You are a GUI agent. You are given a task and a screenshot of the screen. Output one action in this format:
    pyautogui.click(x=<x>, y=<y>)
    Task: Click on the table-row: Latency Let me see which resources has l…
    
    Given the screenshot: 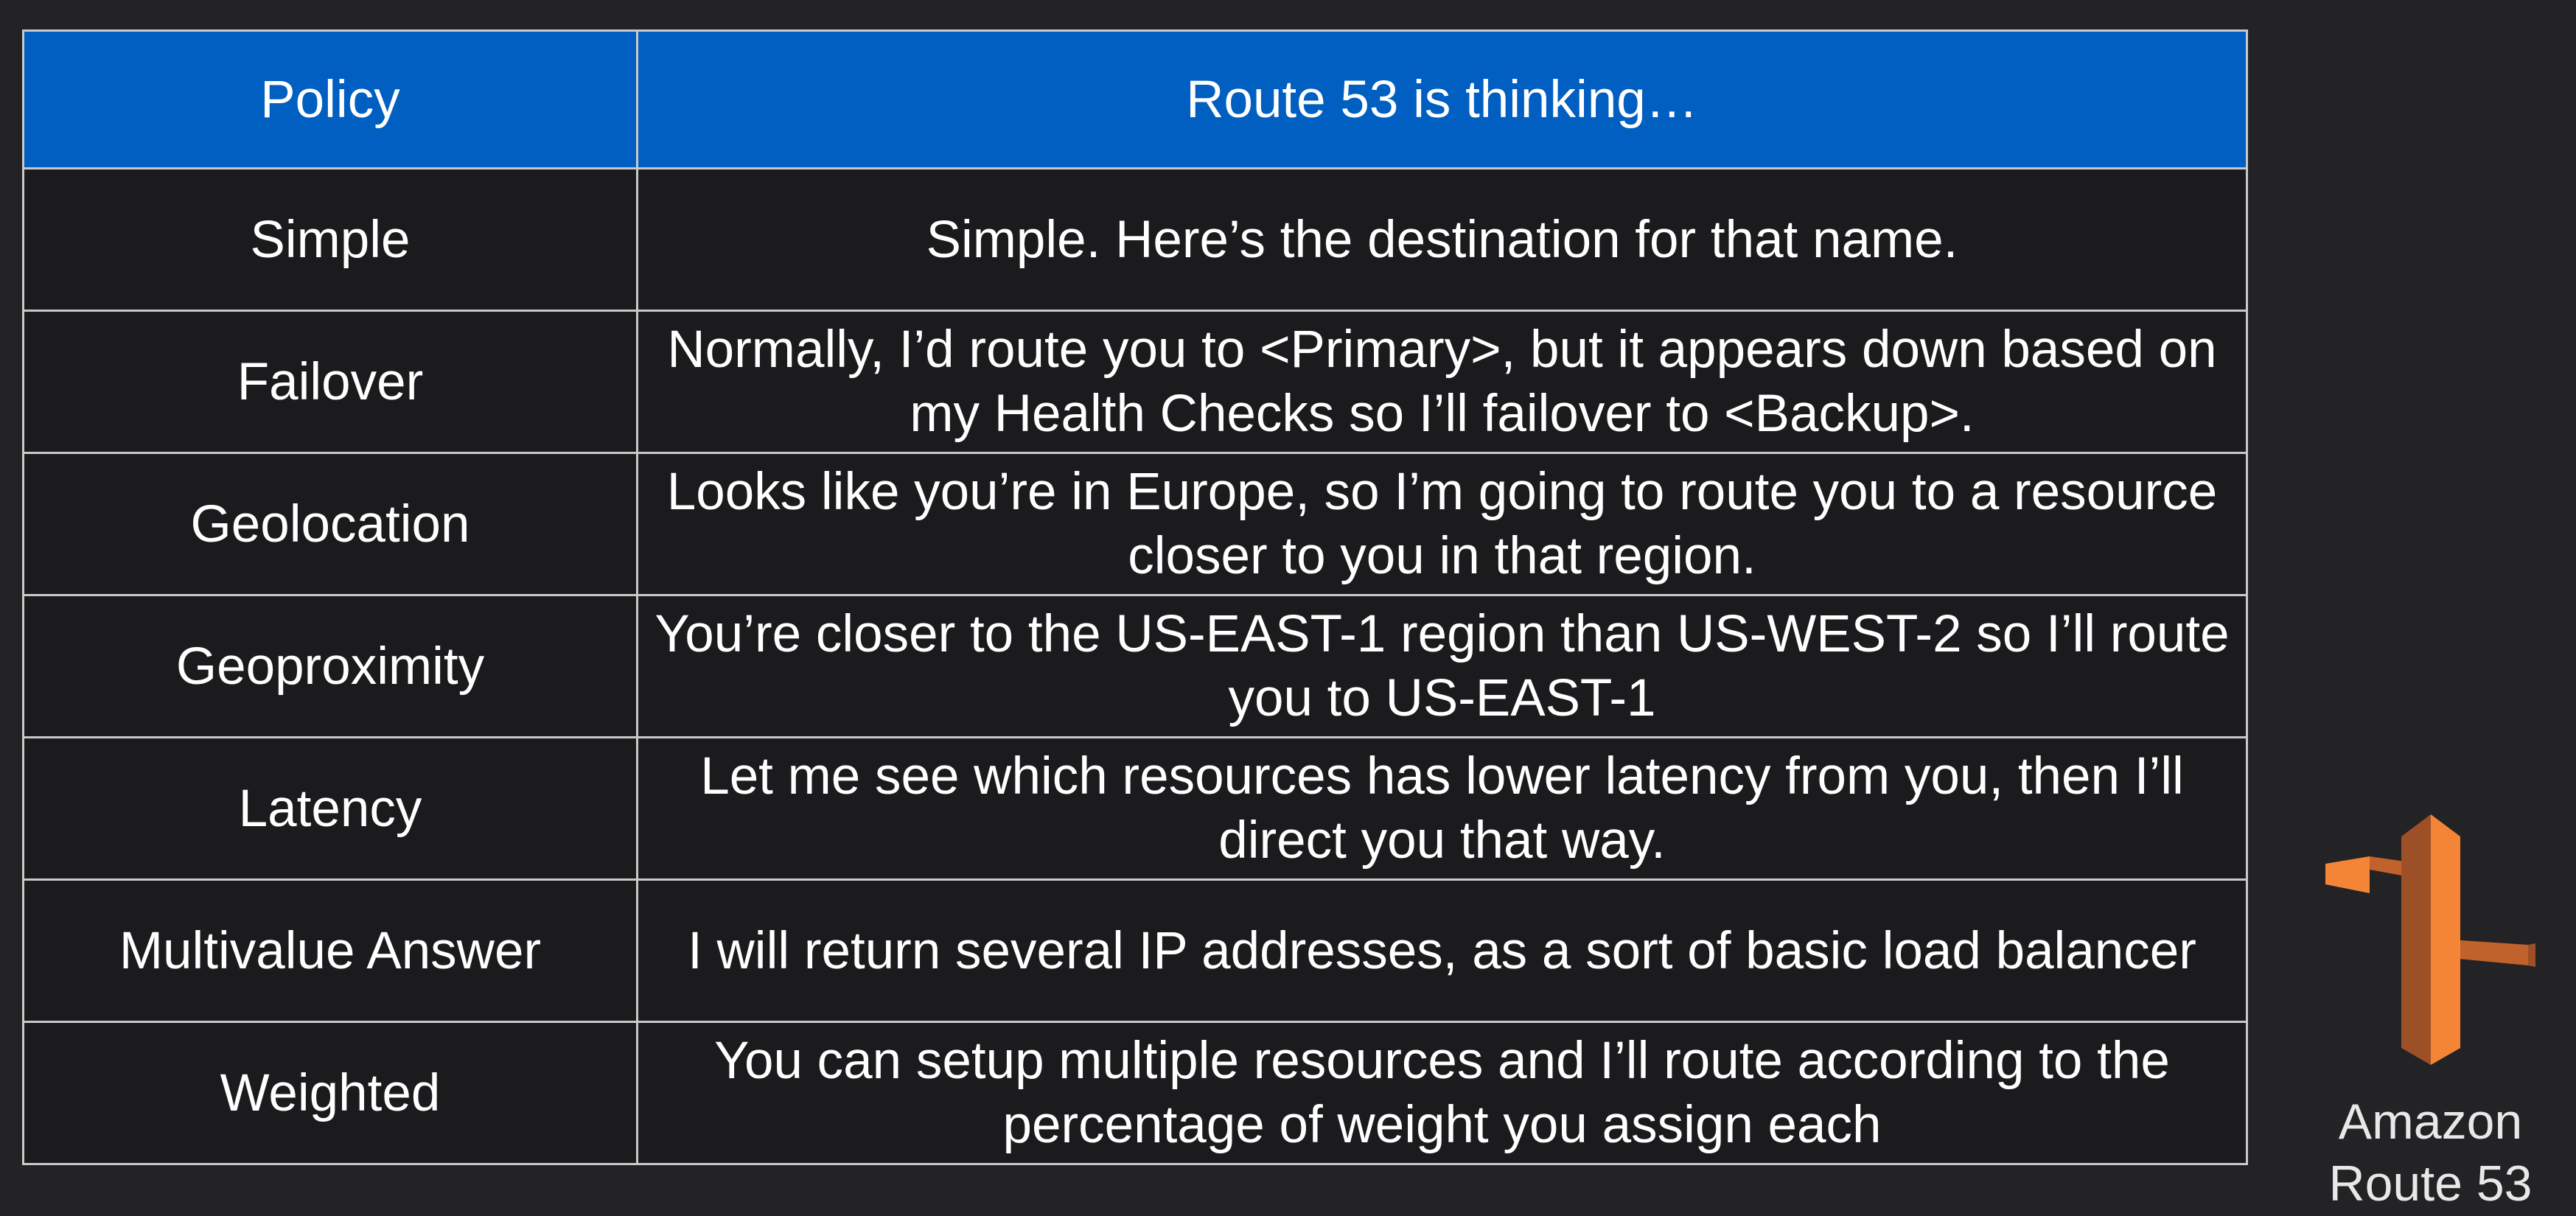 What is the action you would take?
    pyautogui.click(x=1135, y=808)
    